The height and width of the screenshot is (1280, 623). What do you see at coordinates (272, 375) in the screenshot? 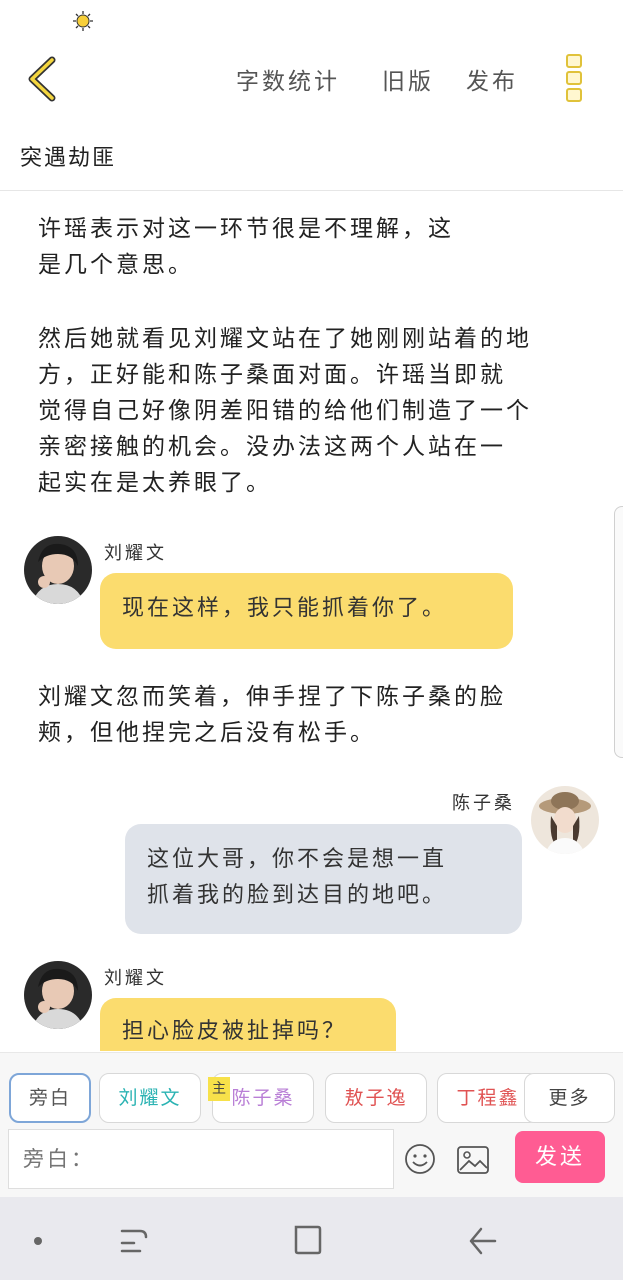
I see `narration-line: 方，正好能和陈子桑面对面。许瑶当即就` at bounding box center [272, 375].